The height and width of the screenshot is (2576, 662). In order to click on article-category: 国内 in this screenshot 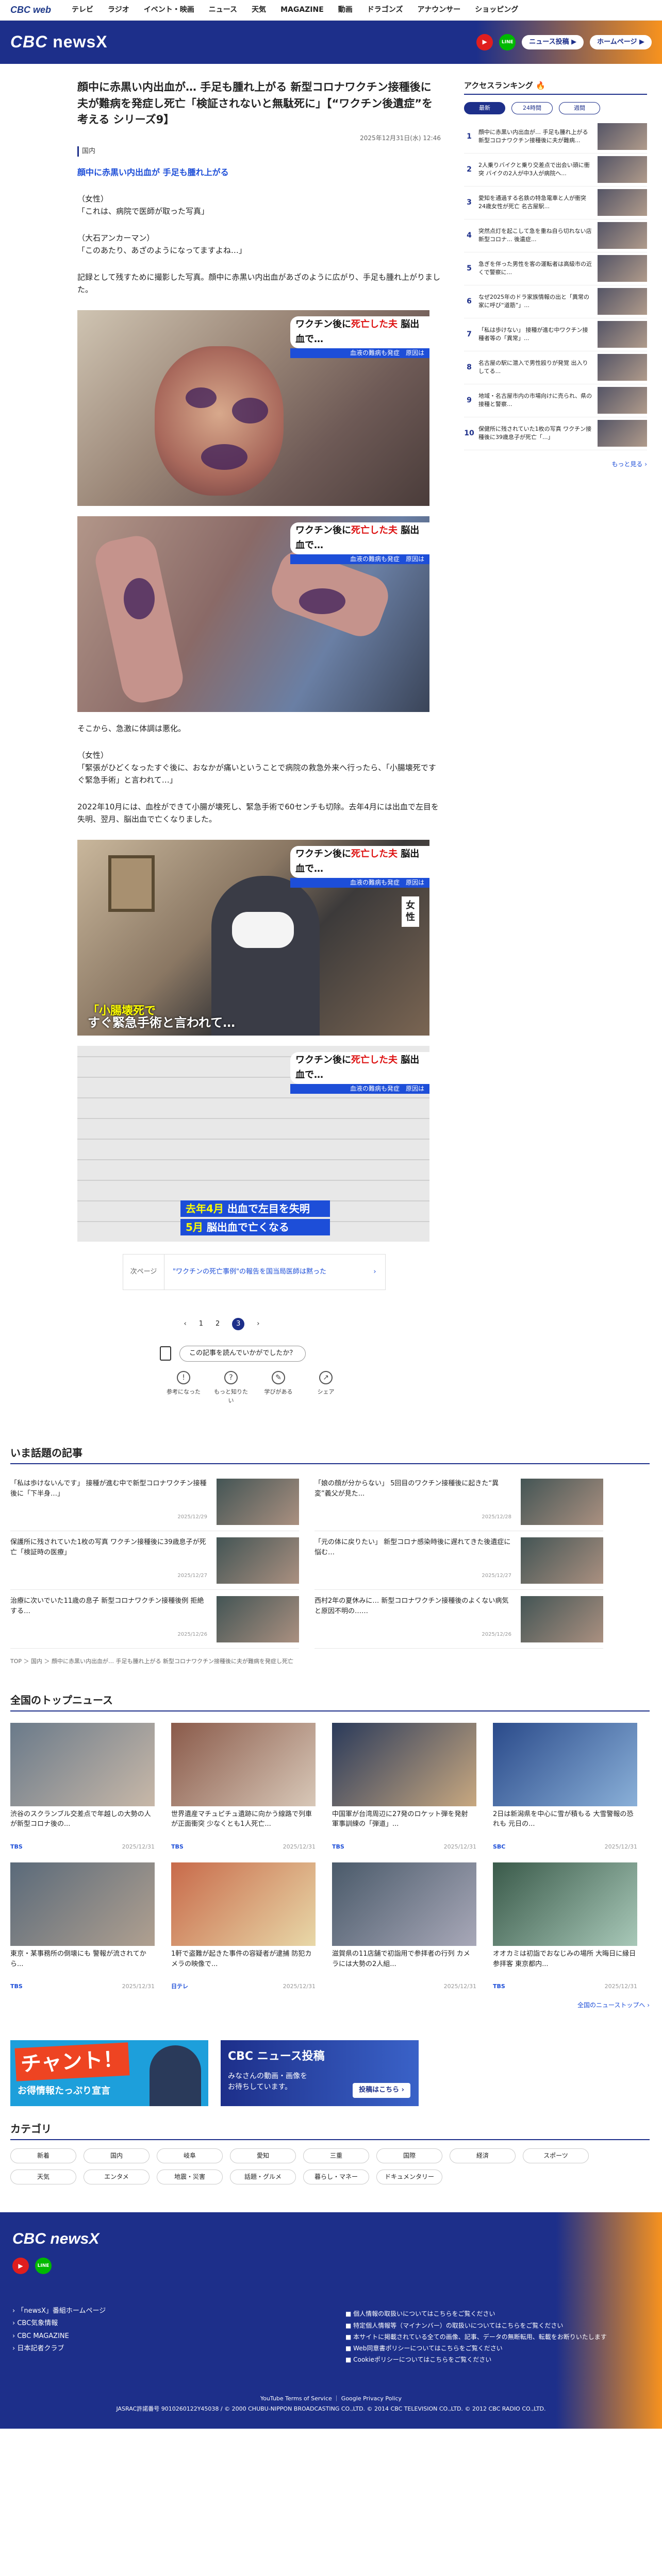, I will do `click(259, 151)`.